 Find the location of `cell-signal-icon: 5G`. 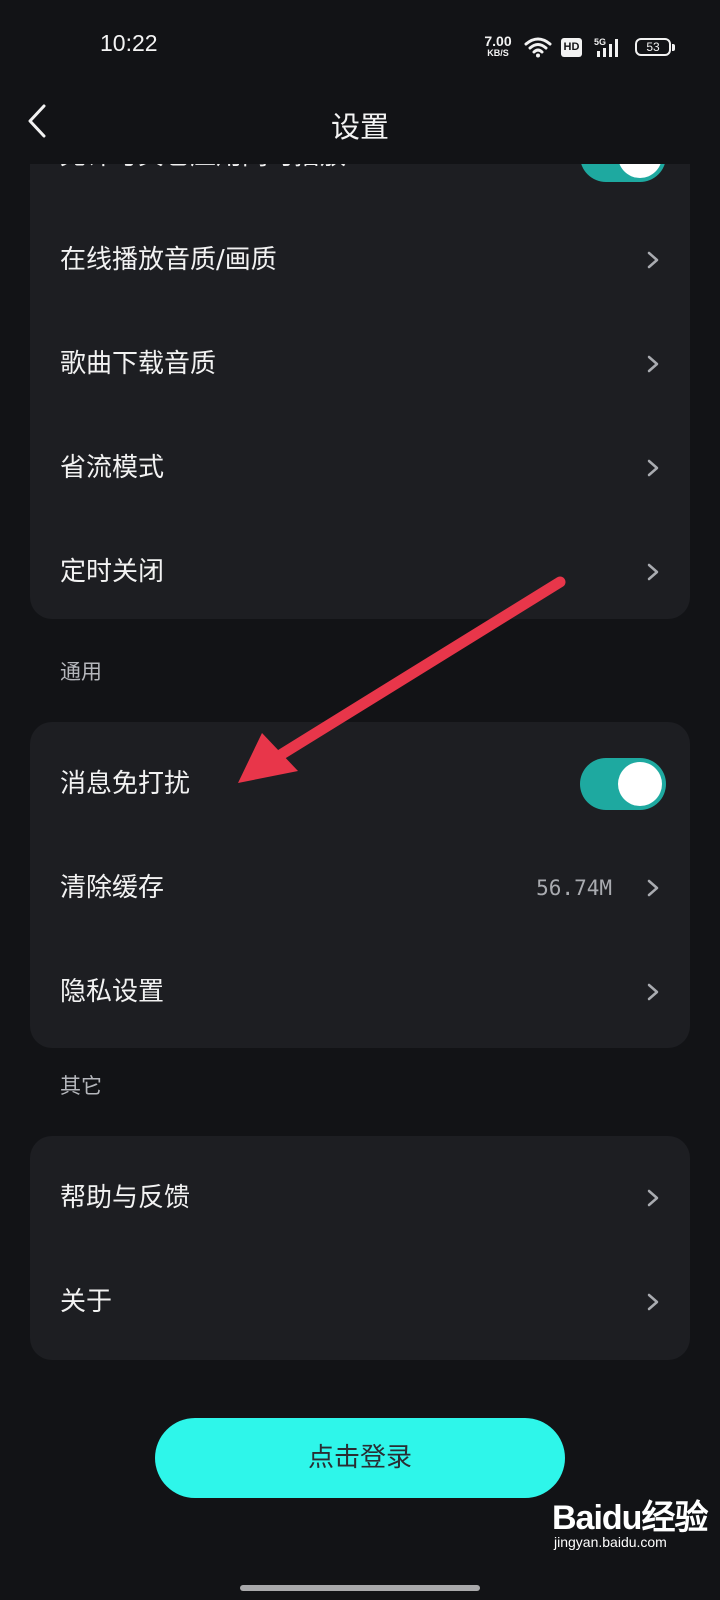

cell-signal-icon: 5G is located at coordinates (609, 50).